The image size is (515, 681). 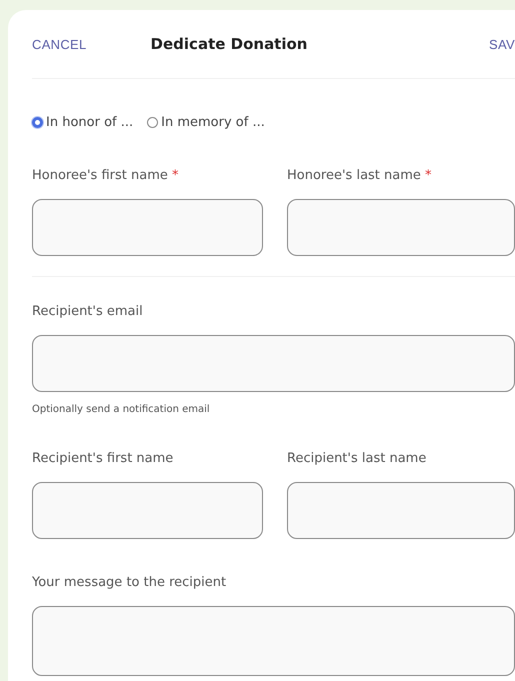 What do you see at coordinates (88, 311) in the screenshot?
I see `field-label: Recipient's email` at bounding box center [88, 311].